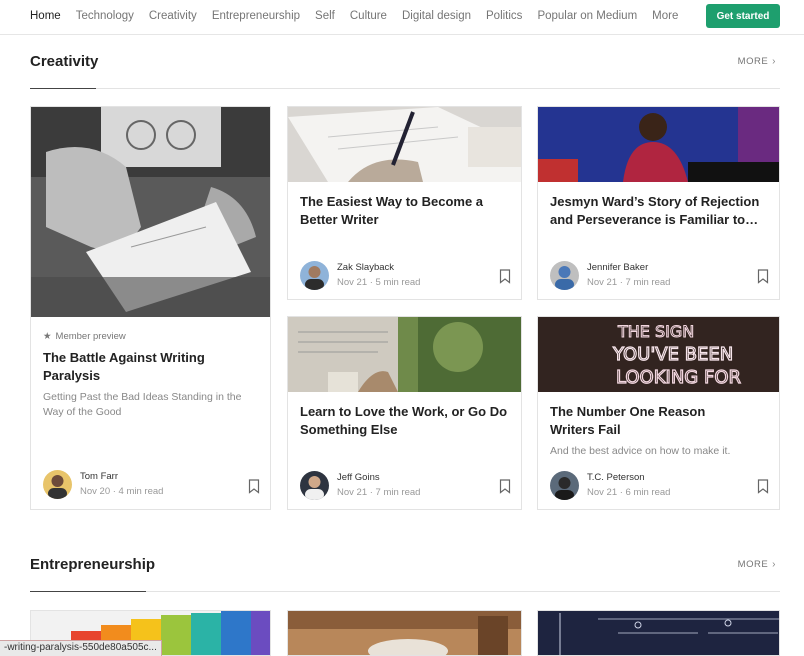 This screenshot has width=804, height=656. I want to click on svg-text: LOOKING FOR, so click(678, 377).